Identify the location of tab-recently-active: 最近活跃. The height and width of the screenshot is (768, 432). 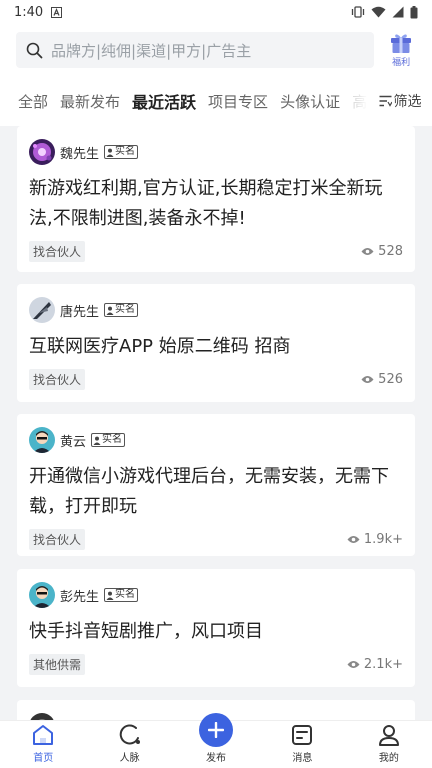
(164, 101).